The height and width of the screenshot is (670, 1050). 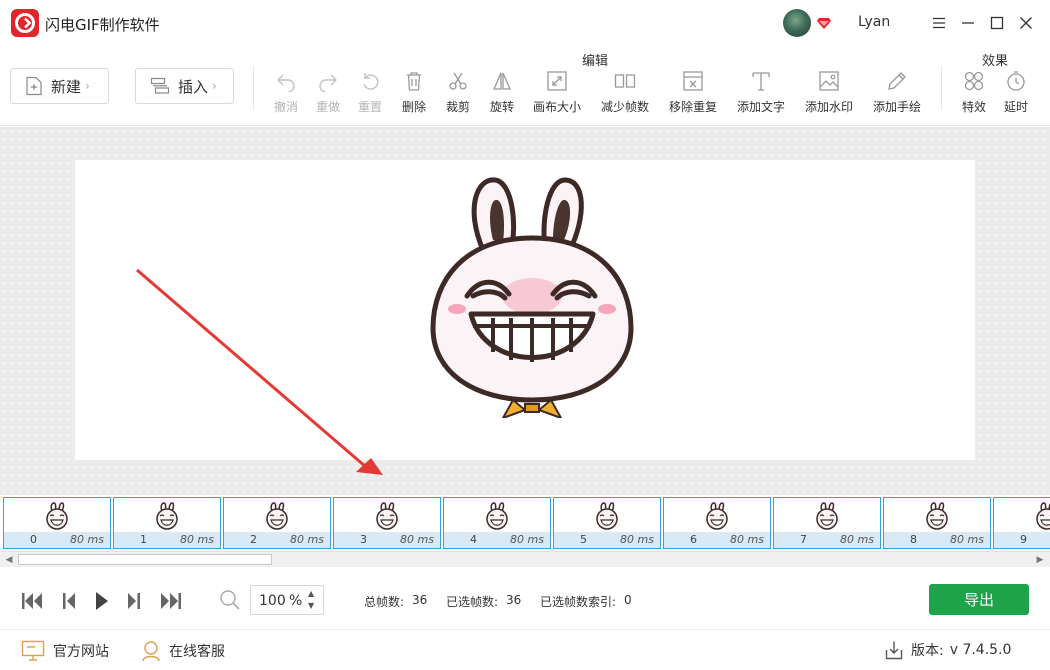 What do you see at coordinates (311, 593) in the screenshot?
I see `zoom-up-icon: ▲` at bounding box center [311, 593].